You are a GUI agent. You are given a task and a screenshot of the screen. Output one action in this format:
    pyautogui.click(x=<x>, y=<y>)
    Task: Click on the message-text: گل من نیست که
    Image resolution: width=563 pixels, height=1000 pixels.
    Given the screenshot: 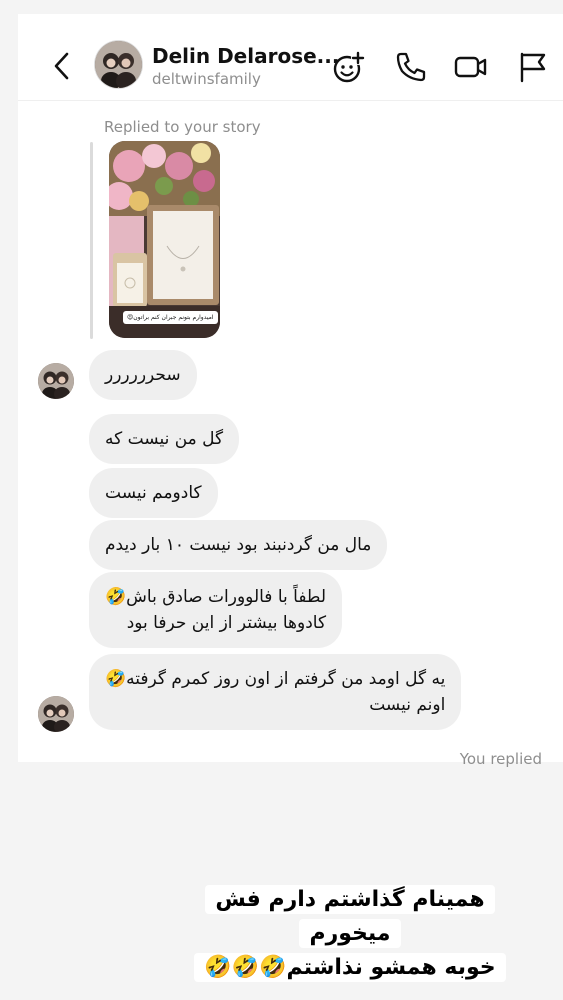 What is the action you would take?
    pyautogui.click(x=164, y=439)
    